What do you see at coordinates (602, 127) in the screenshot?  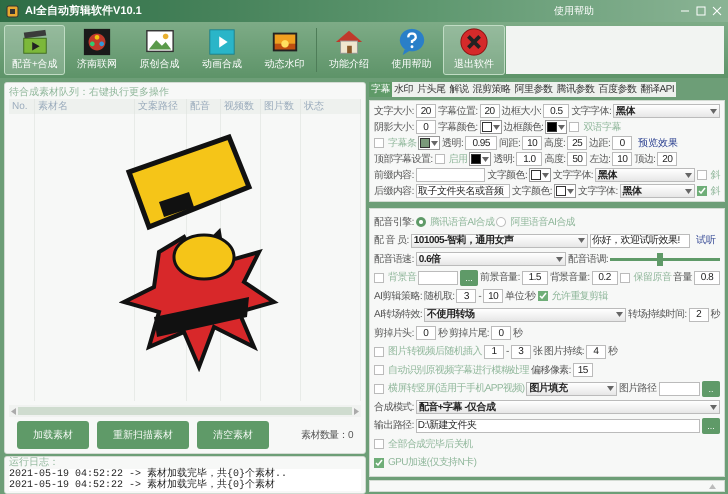 I see `checkbox-label: 双语字幕` at bounding box center [602, 127].